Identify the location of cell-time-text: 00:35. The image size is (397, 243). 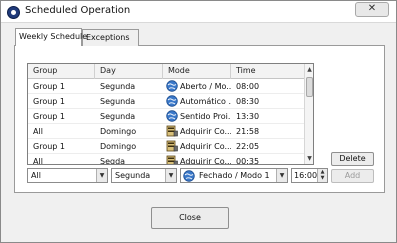
(248, 161).